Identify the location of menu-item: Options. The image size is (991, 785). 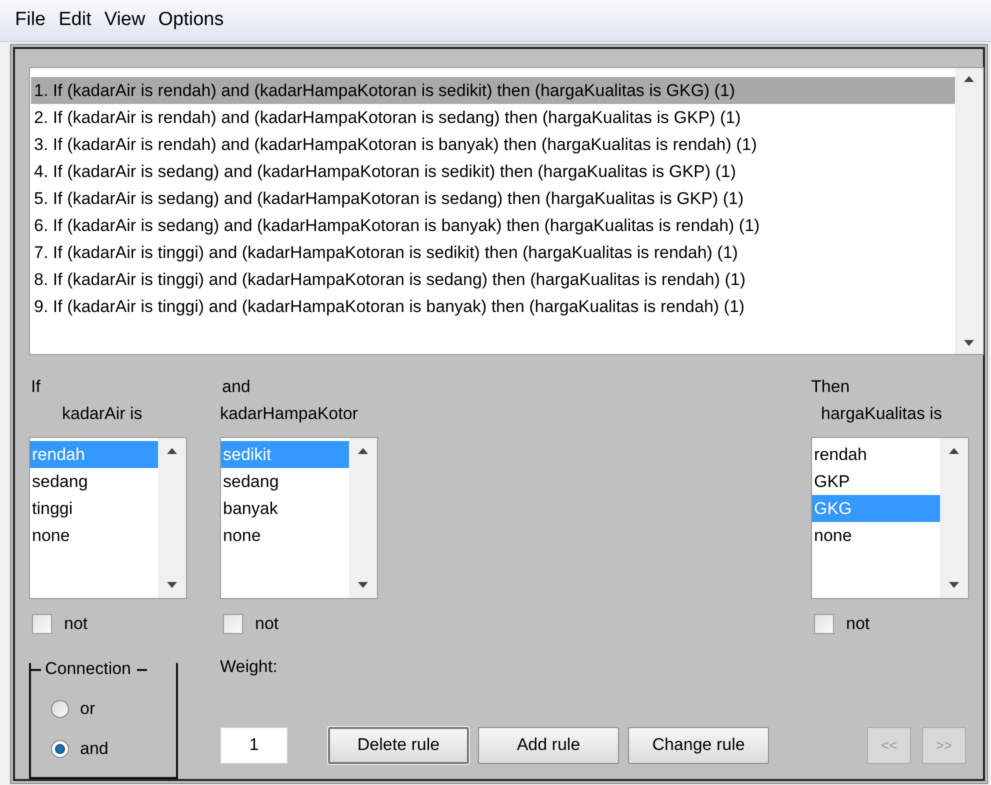
(191, 20).